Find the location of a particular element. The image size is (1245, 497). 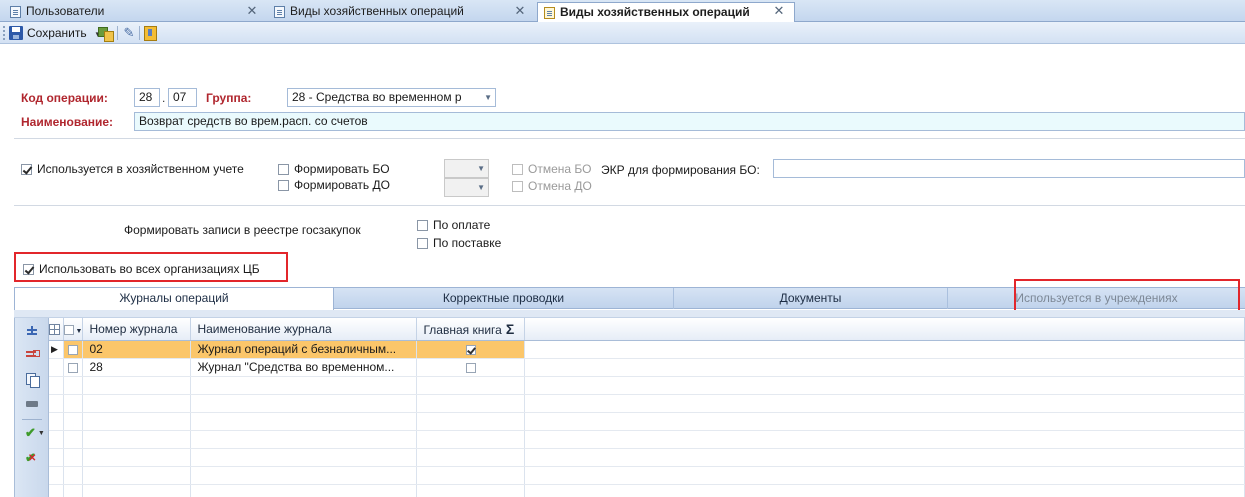

form-bo-checkbox: Формировать БО is located at coordinates (334, 169).